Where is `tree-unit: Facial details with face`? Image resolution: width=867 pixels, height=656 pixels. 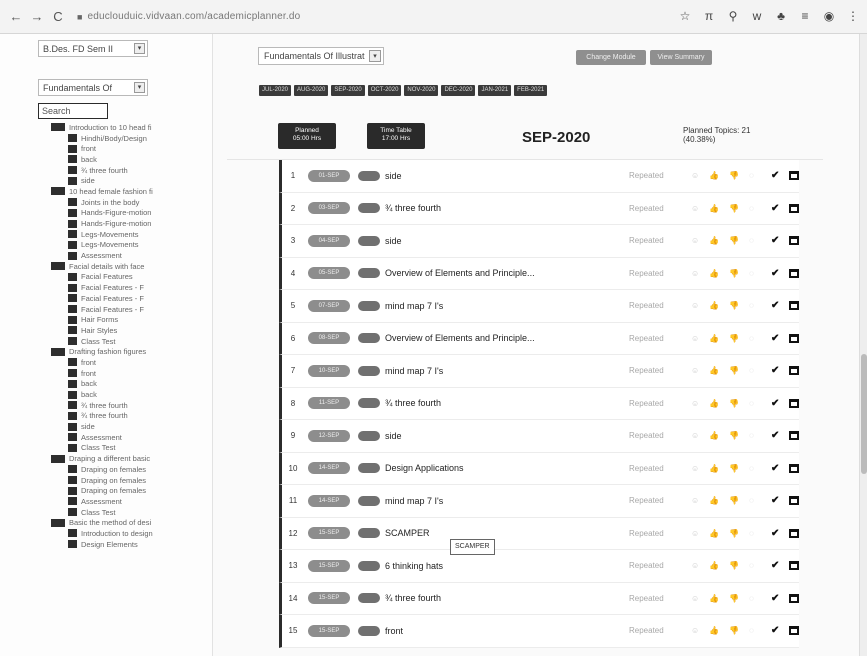
tree-unit: Facial details with face is located at coordinates (131, 266).